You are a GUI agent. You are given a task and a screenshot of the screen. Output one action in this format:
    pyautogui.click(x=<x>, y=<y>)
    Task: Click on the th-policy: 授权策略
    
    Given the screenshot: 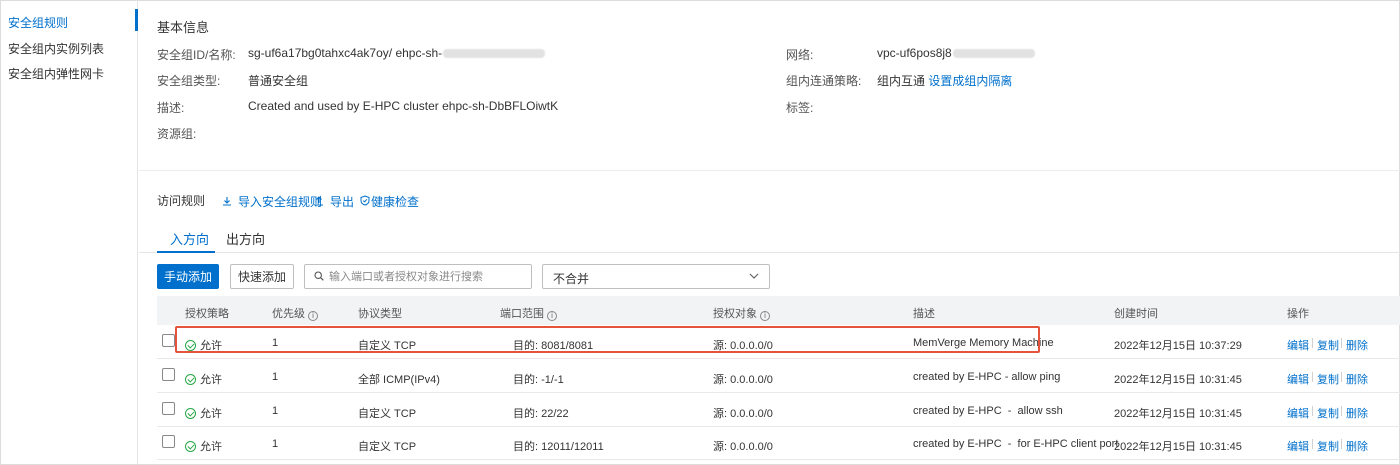 What is the action you would take?
    pyautogui.click(x=207, y=314)
    